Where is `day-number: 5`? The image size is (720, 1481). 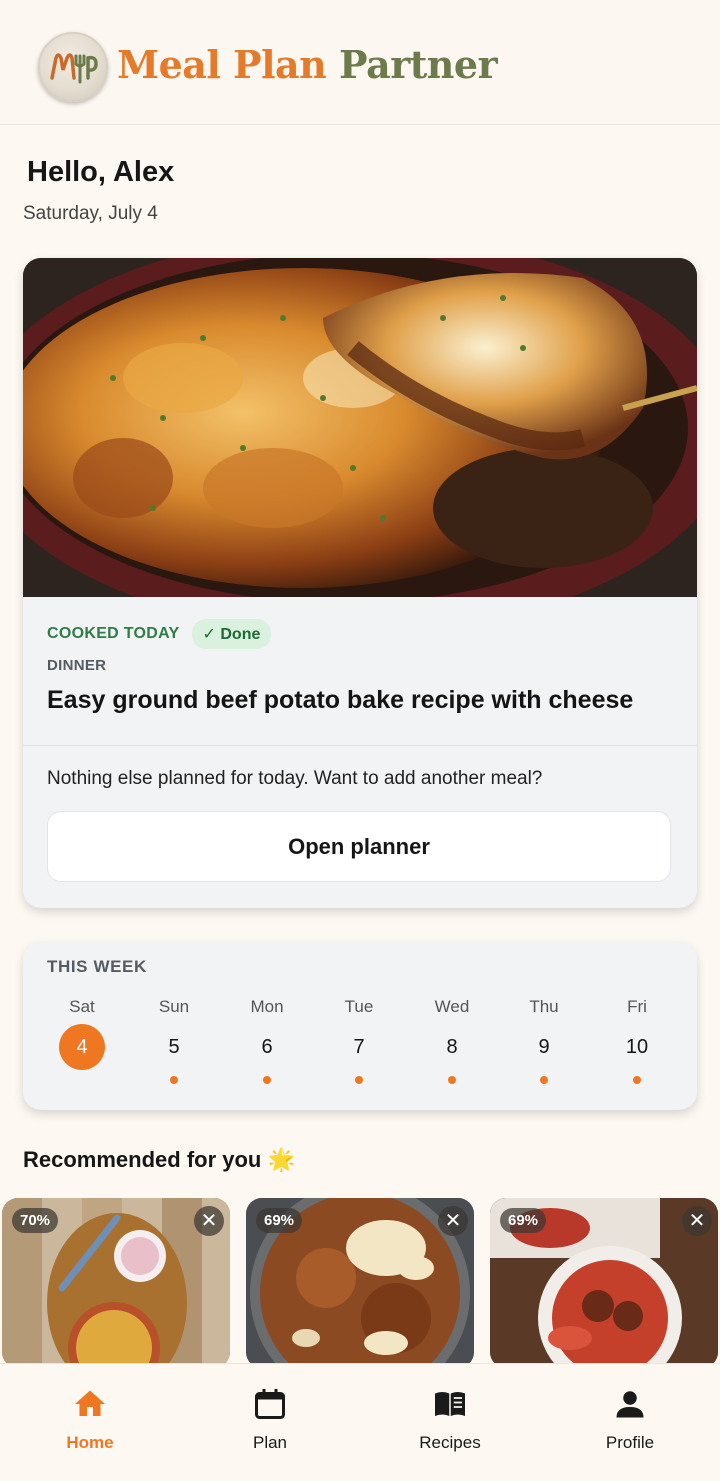 day-number: 5 is located at coordinates (174, 1047).